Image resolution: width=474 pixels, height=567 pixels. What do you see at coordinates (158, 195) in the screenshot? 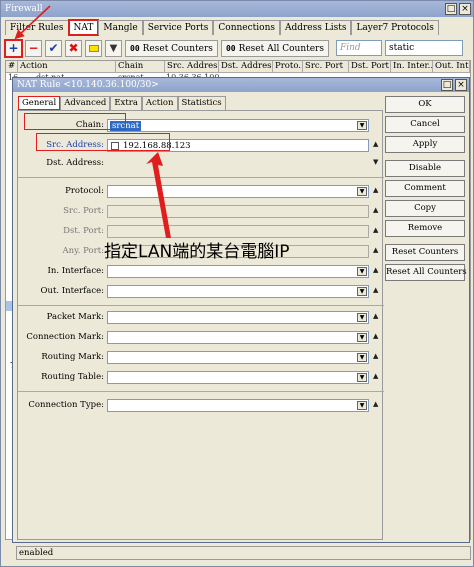
I see `arrow-to-src-address` at bounding box center [158, 195].